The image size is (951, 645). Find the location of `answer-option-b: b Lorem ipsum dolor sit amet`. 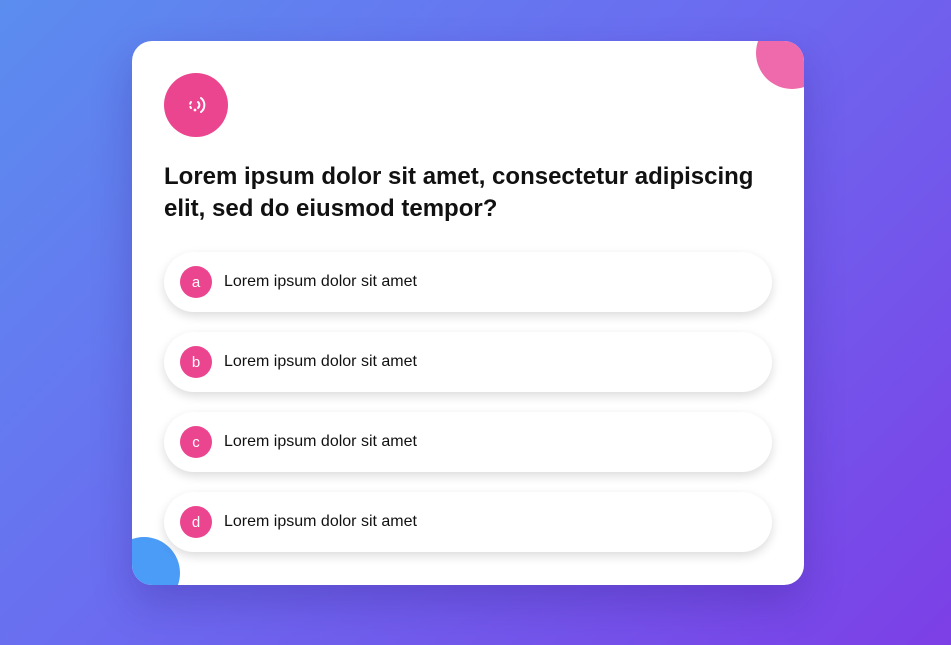

answer-option-b: b Lorem ipsum dolor sit amet is located at coordinates (468, 362).